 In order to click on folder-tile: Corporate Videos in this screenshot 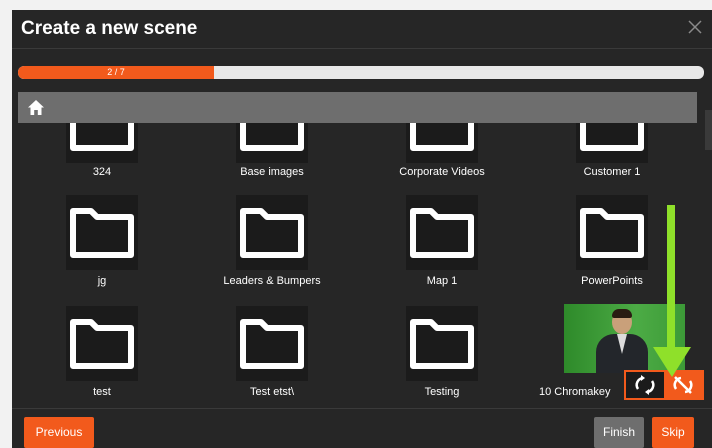, I will do `click(442, 161)`.